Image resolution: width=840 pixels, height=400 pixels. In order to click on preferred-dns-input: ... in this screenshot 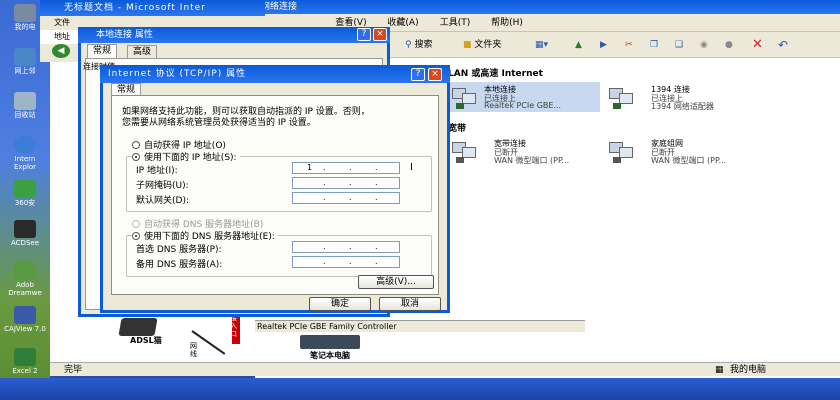, I will do `click(346, 247)`.